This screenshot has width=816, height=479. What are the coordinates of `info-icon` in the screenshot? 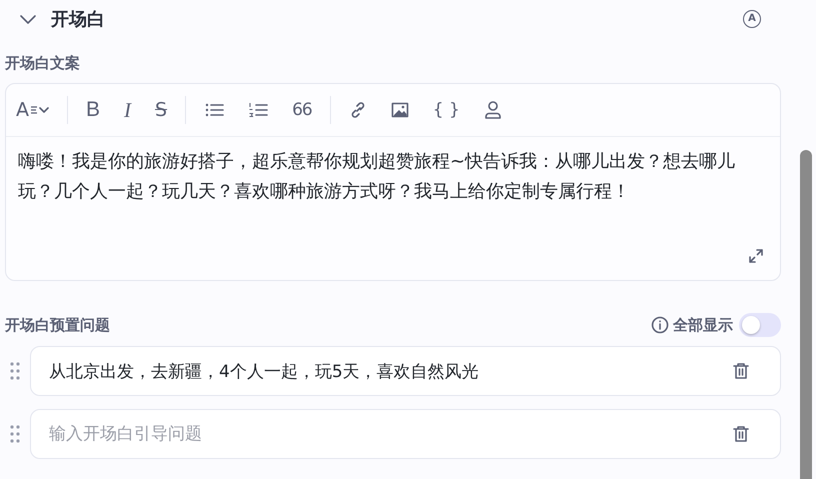 It's located at (660, 325).